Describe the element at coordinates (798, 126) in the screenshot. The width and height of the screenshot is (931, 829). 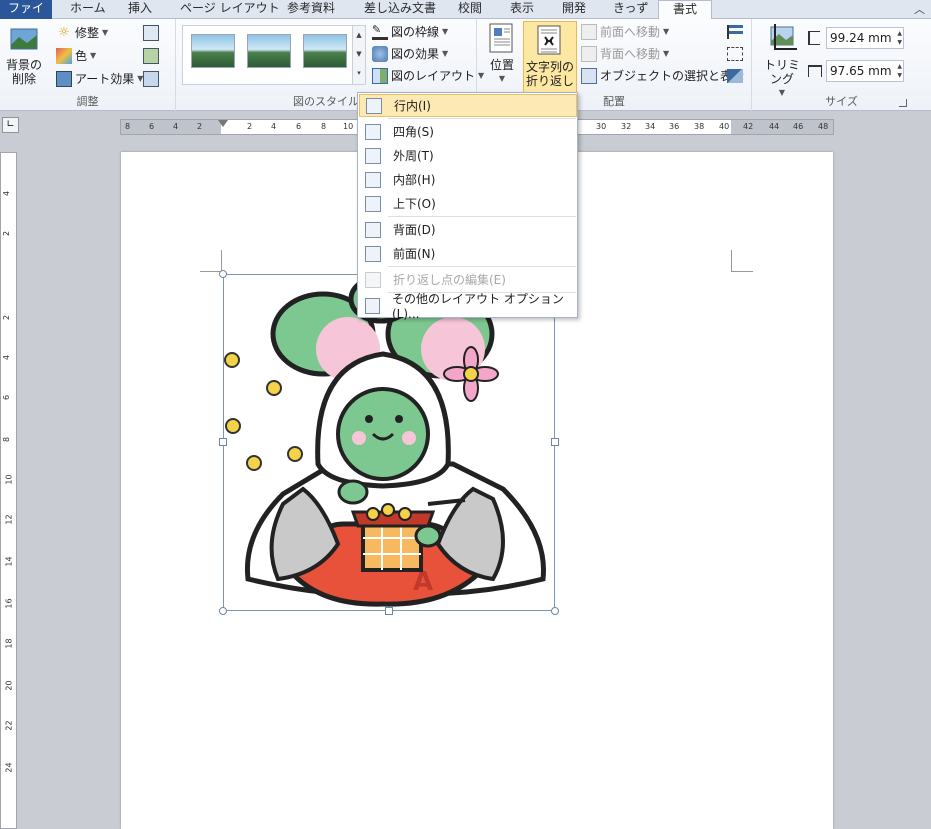
I see `ruler-tick-label: 46` at that location.